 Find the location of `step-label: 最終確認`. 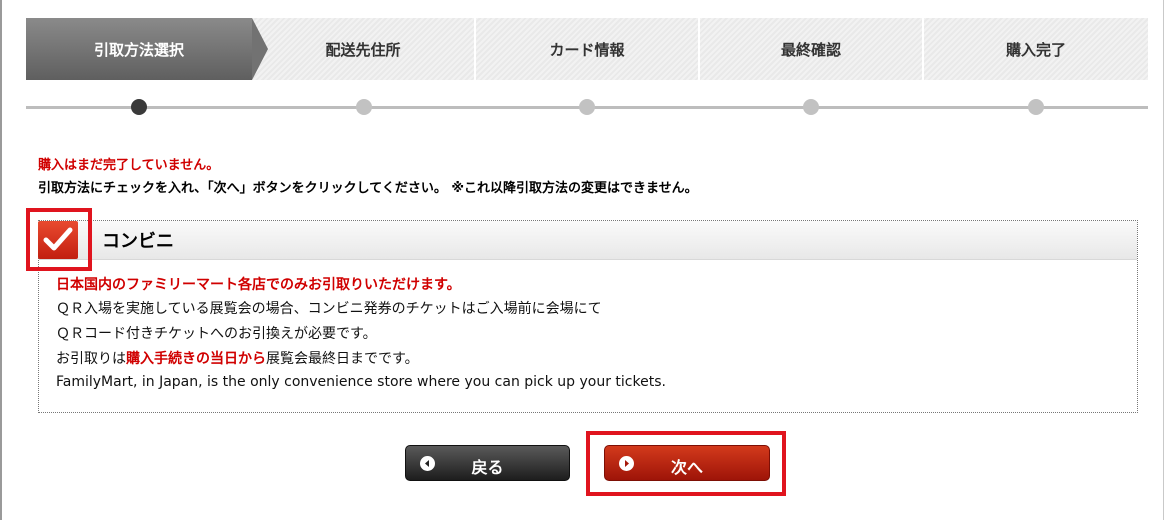

step-label: 最終確認 is located at coordinates (810, 49).